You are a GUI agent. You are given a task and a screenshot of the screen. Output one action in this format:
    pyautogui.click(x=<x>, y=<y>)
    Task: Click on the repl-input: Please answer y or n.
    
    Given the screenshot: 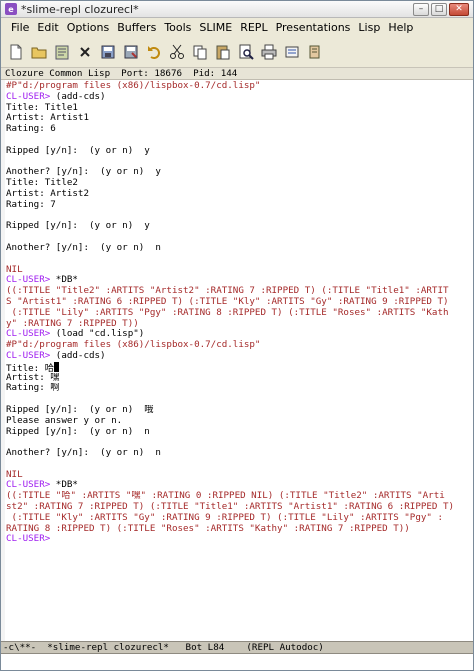 What is the action you would take?
    pyautogui.click(x=64, y=420)
    